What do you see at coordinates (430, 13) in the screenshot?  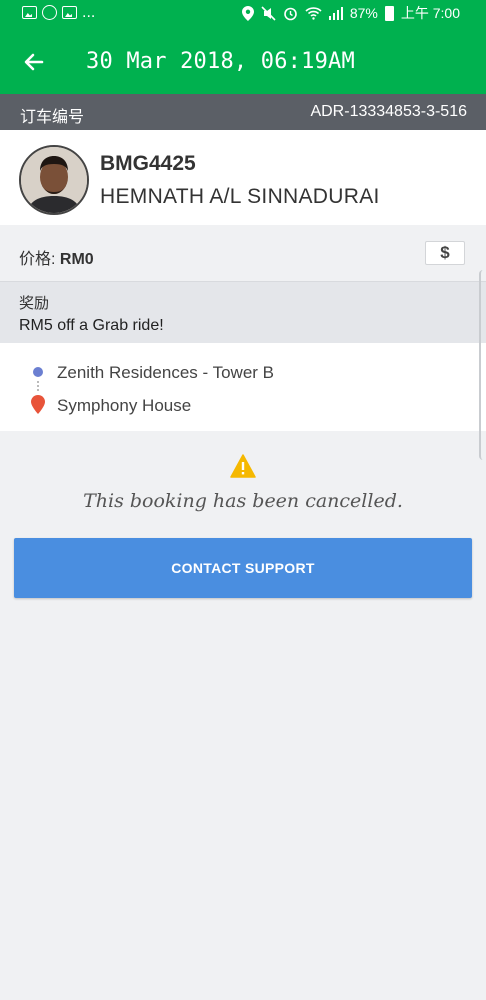 I see `clock: 上午 7:00` at bounding box center [430, 13].